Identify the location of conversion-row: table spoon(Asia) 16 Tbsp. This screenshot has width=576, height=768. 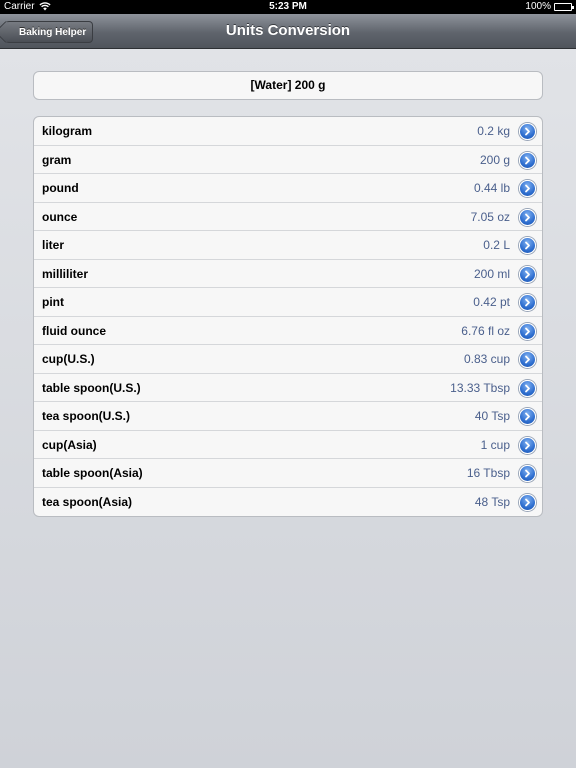
(288, 473).